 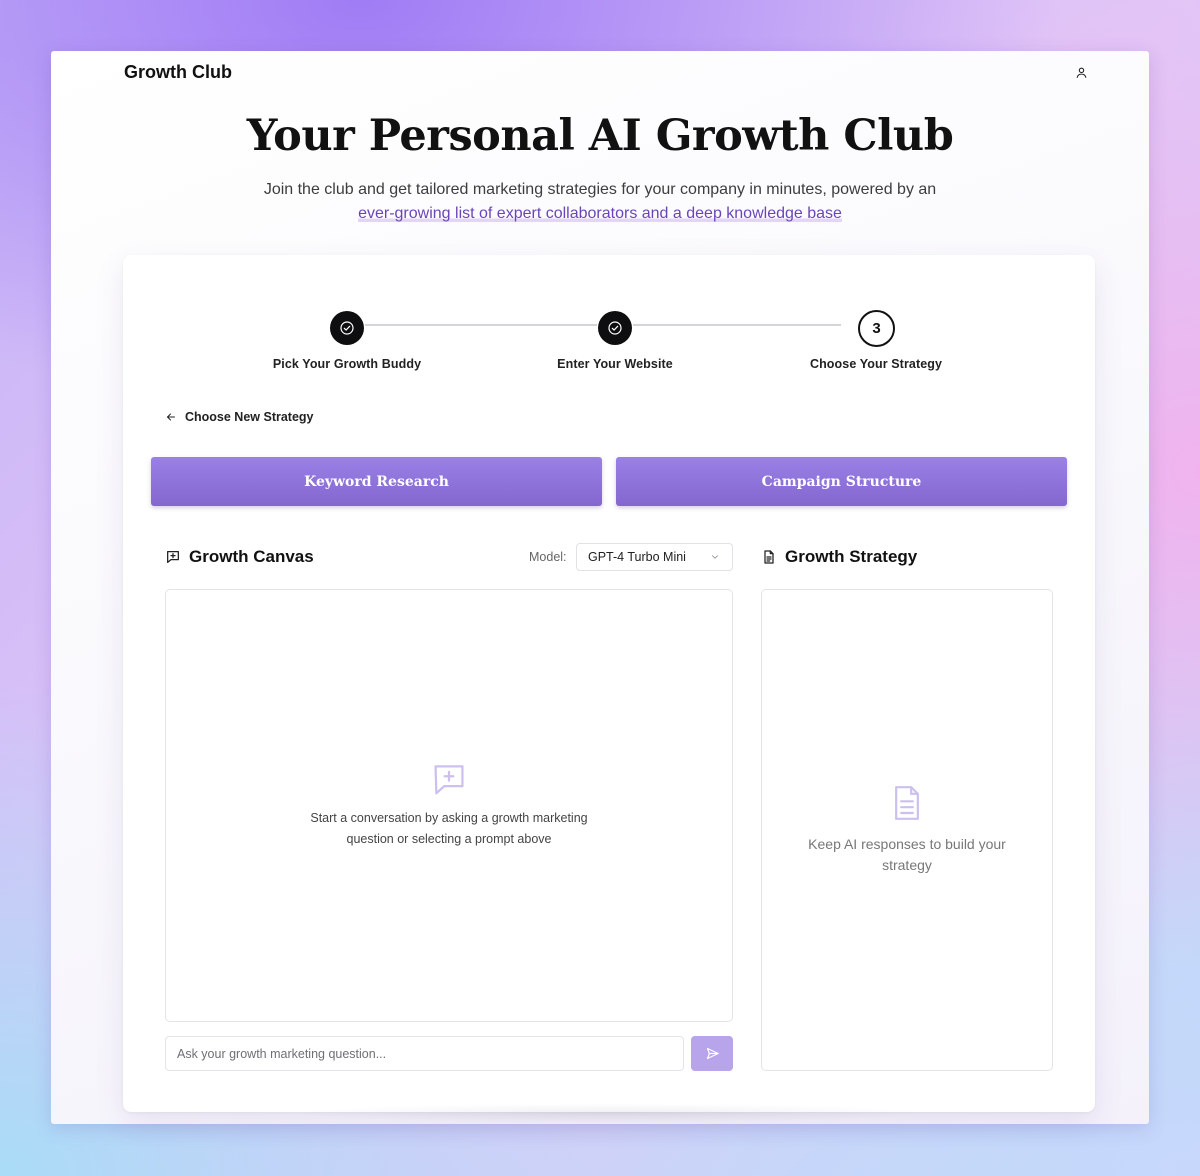 I want to click on campaign-structure-button: Campaign Structure, so click(x=841, y=481).